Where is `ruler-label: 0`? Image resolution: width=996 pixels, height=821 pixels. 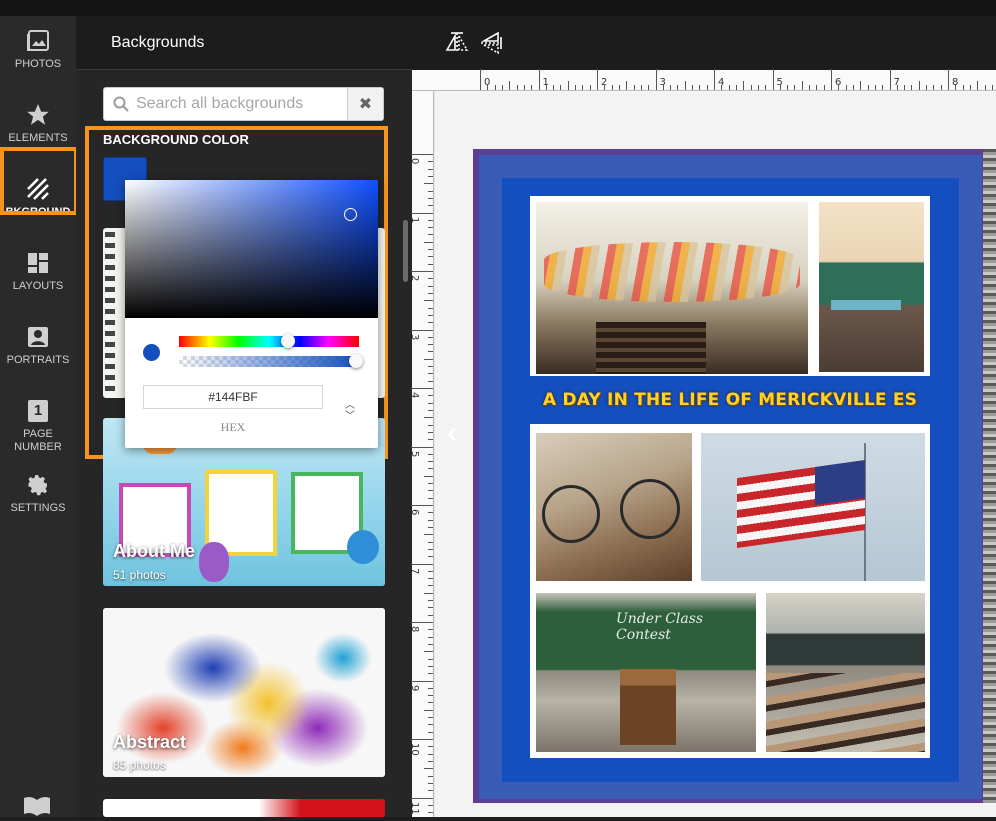 ruler-label: 0 is located at coordinates (414, 161).